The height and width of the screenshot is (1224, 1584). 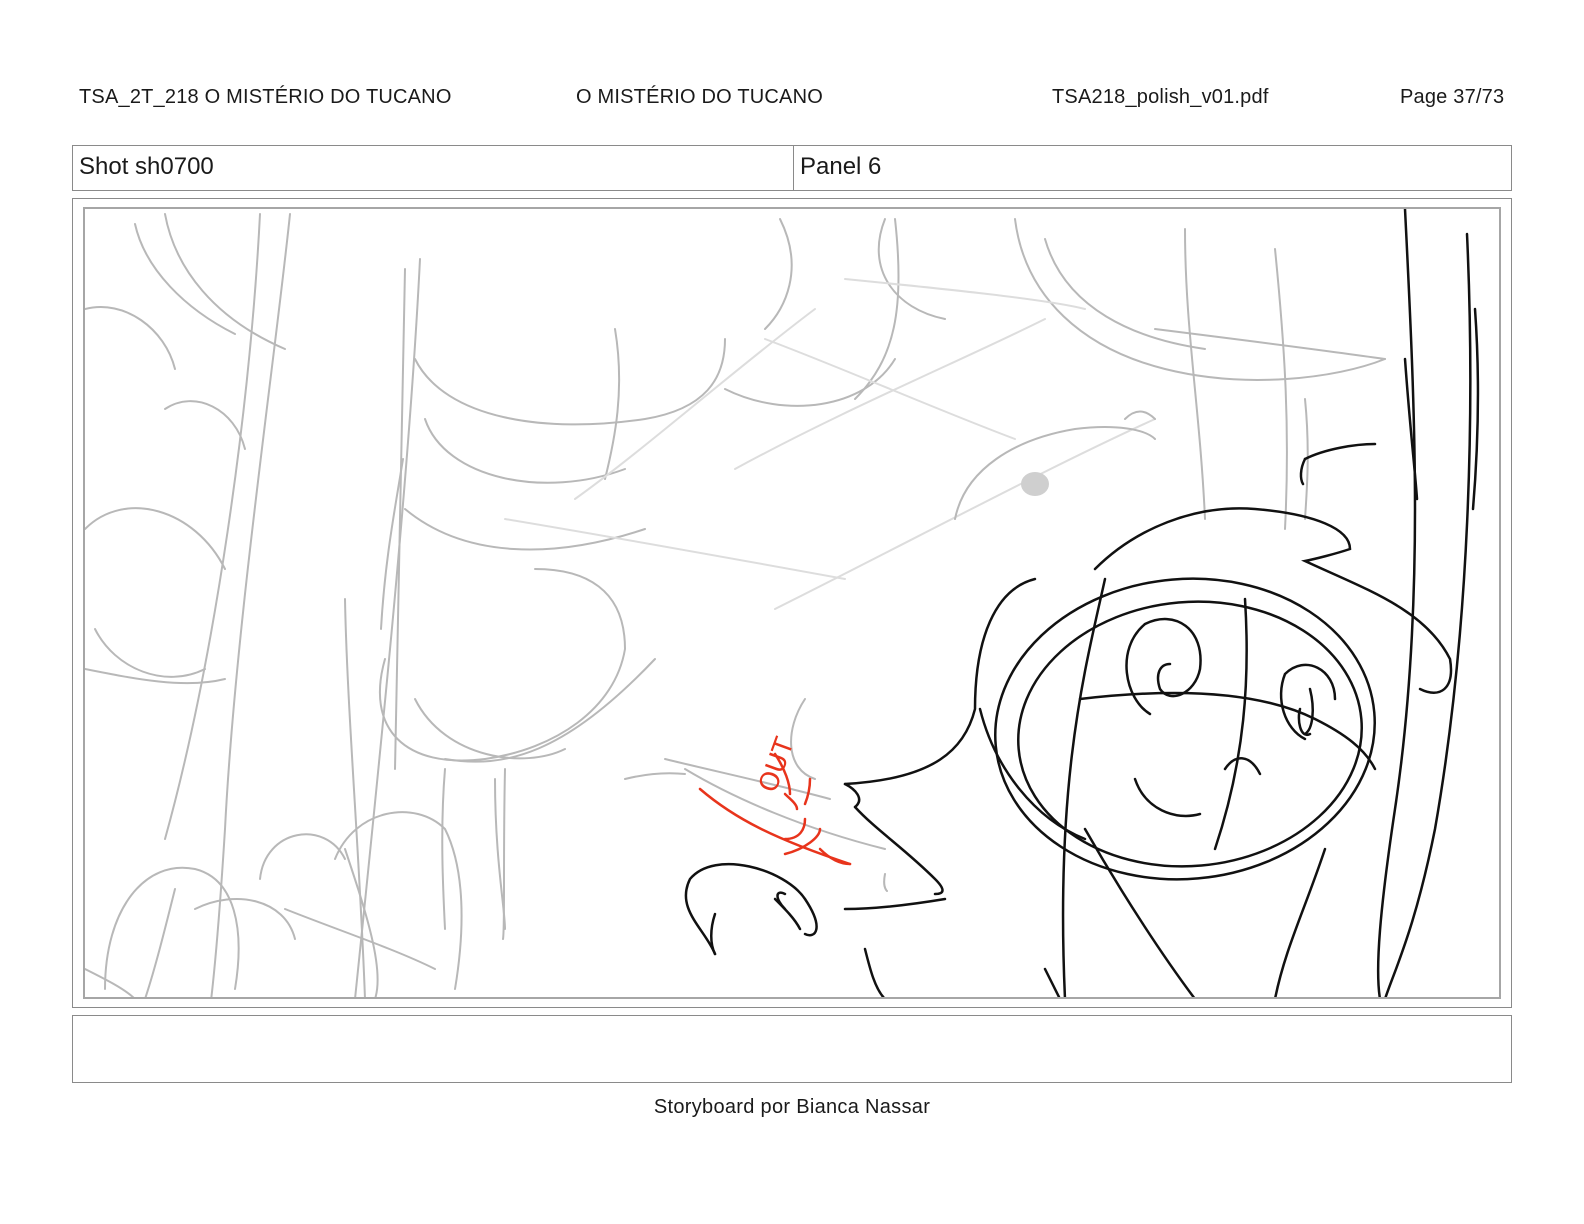 What do you see at coordinates (265, 97) in the screenshot?
I see `header-episode: TSA_2T_218 O MISTÉRIO DO TUCANO` at bounding box center [265, 97].